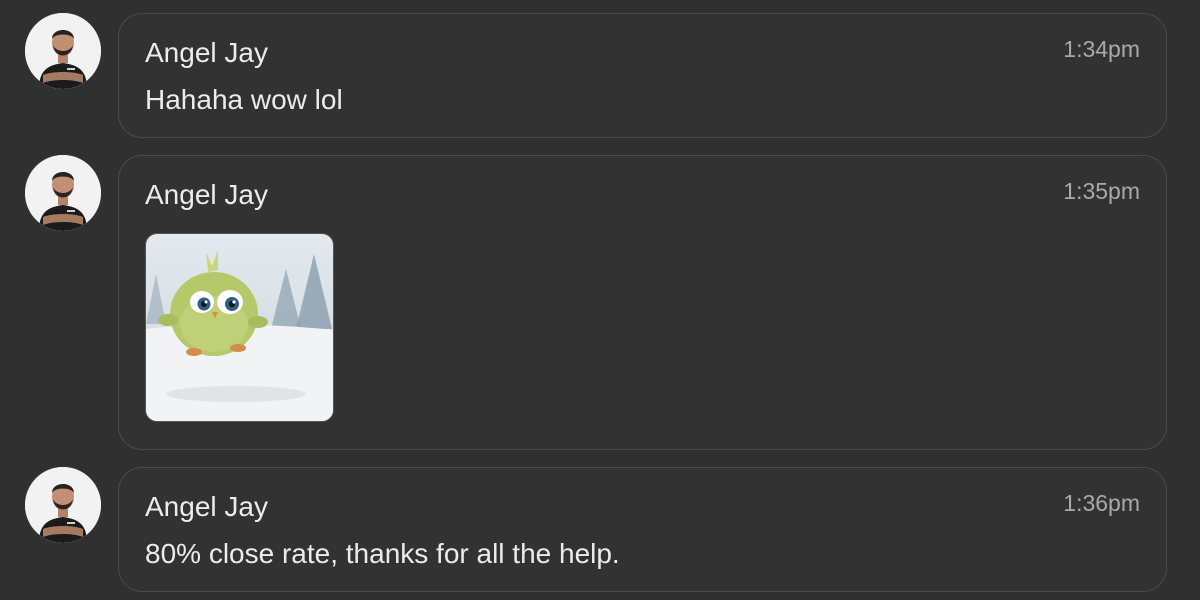 The image size is (1200, 600). What do you see at coordinates (1101, 49) in the screenshot?
I see `message-time: 1:34pm` at bounding box center [1101, 49].